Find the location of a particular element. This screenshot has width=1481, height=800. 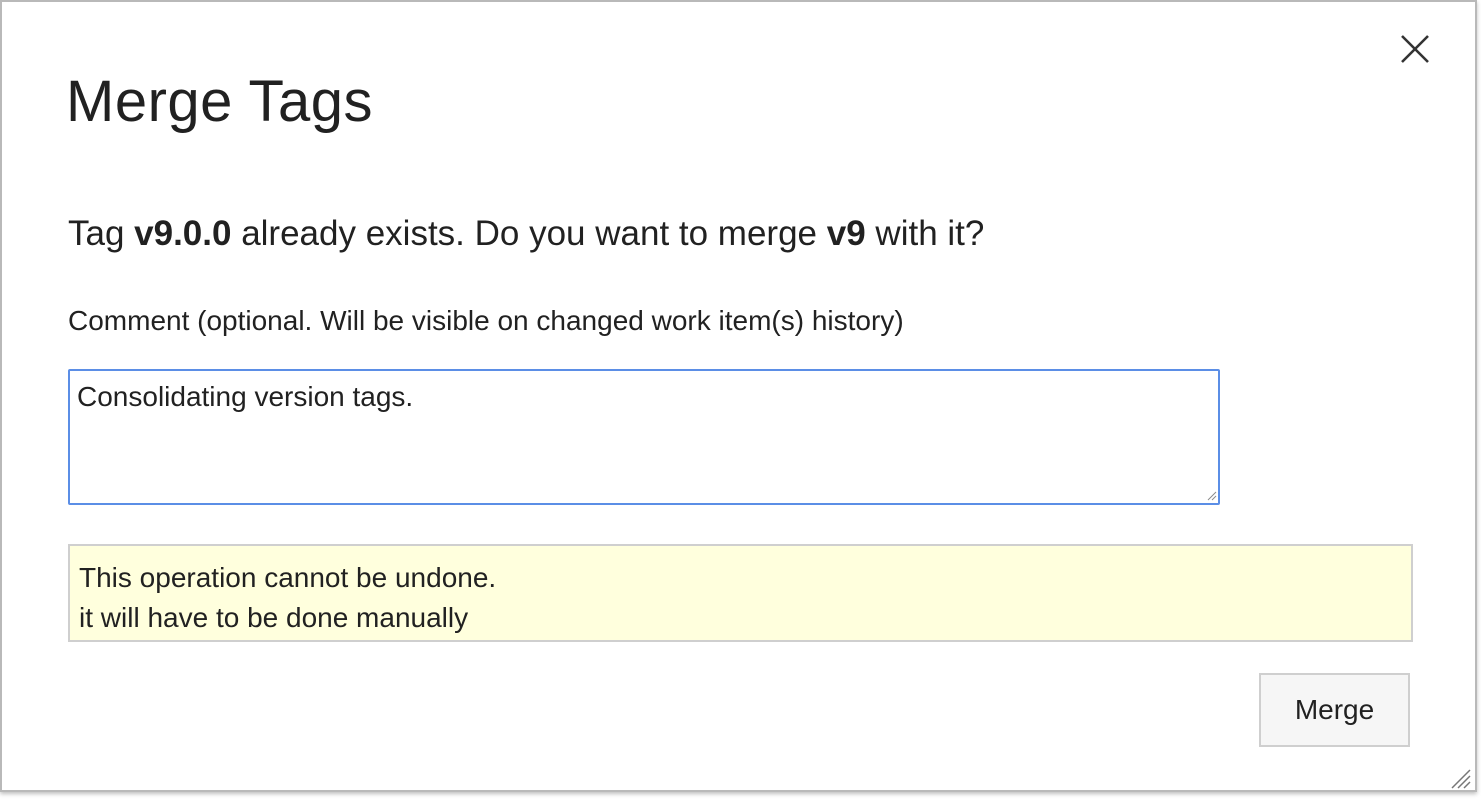

source-tag-name: v9 is located at coordinates (846, 233).